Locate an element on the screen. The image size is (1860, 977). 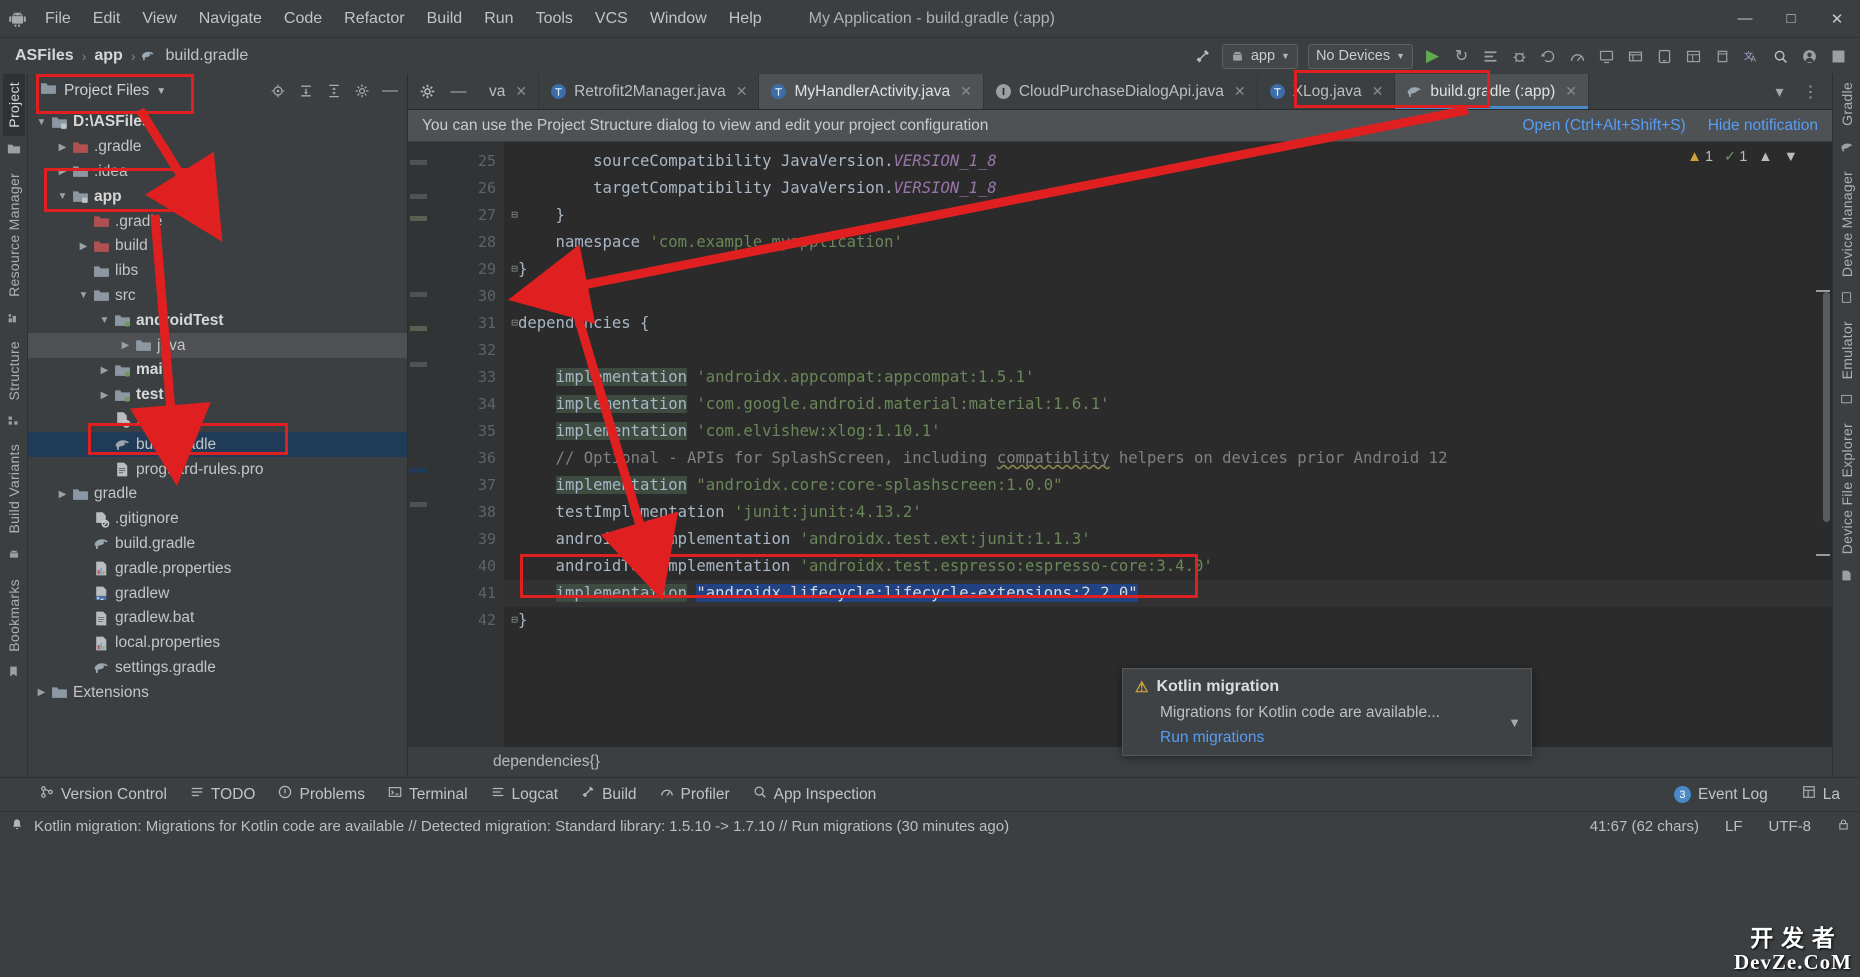
line-number: 42 ⊟ is located at coordinates (474, 620).